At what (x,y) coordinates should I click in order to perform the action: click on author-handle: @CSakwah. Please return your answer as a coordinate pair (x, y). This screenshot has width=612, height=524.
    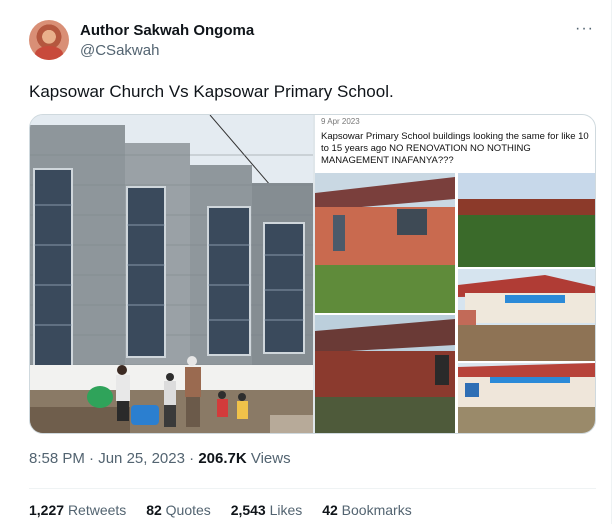
    Looking at the image, I should click on (119, 50).